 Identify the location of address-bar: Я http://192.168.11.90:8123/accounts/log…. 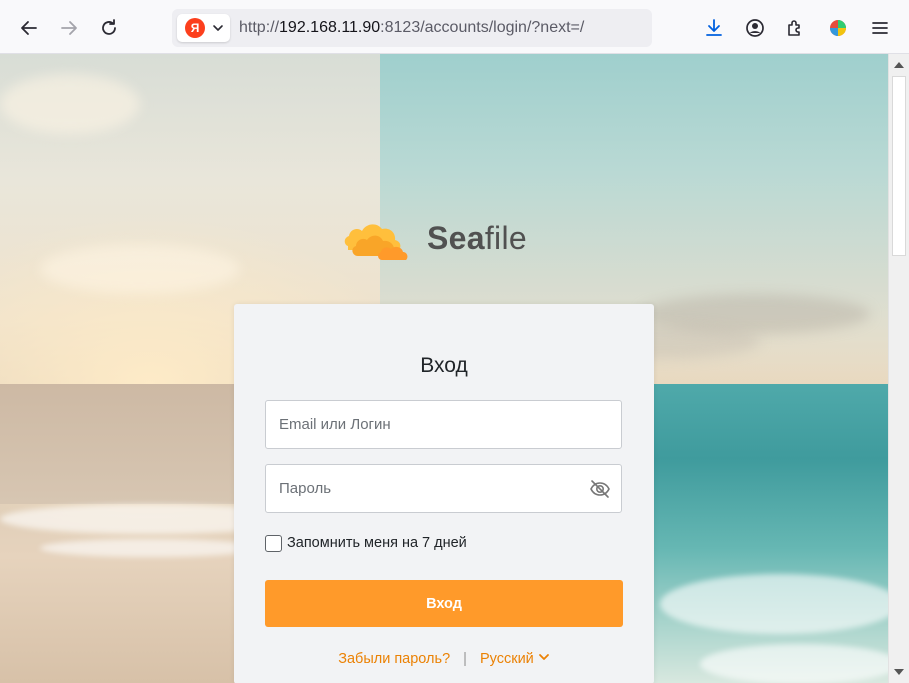
(412, 28).